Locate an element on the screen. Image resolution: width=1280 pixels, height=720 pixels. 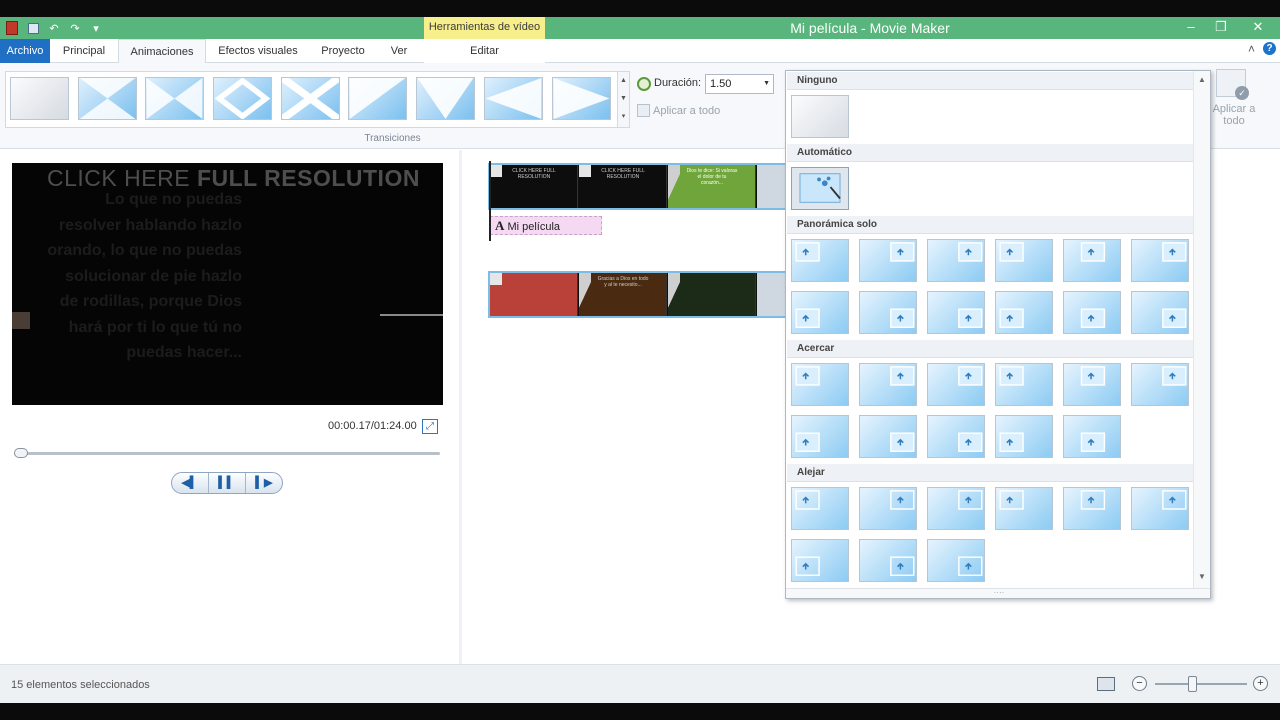
duration-select: 1.50 ▼ is located at coordinates (739, 84).